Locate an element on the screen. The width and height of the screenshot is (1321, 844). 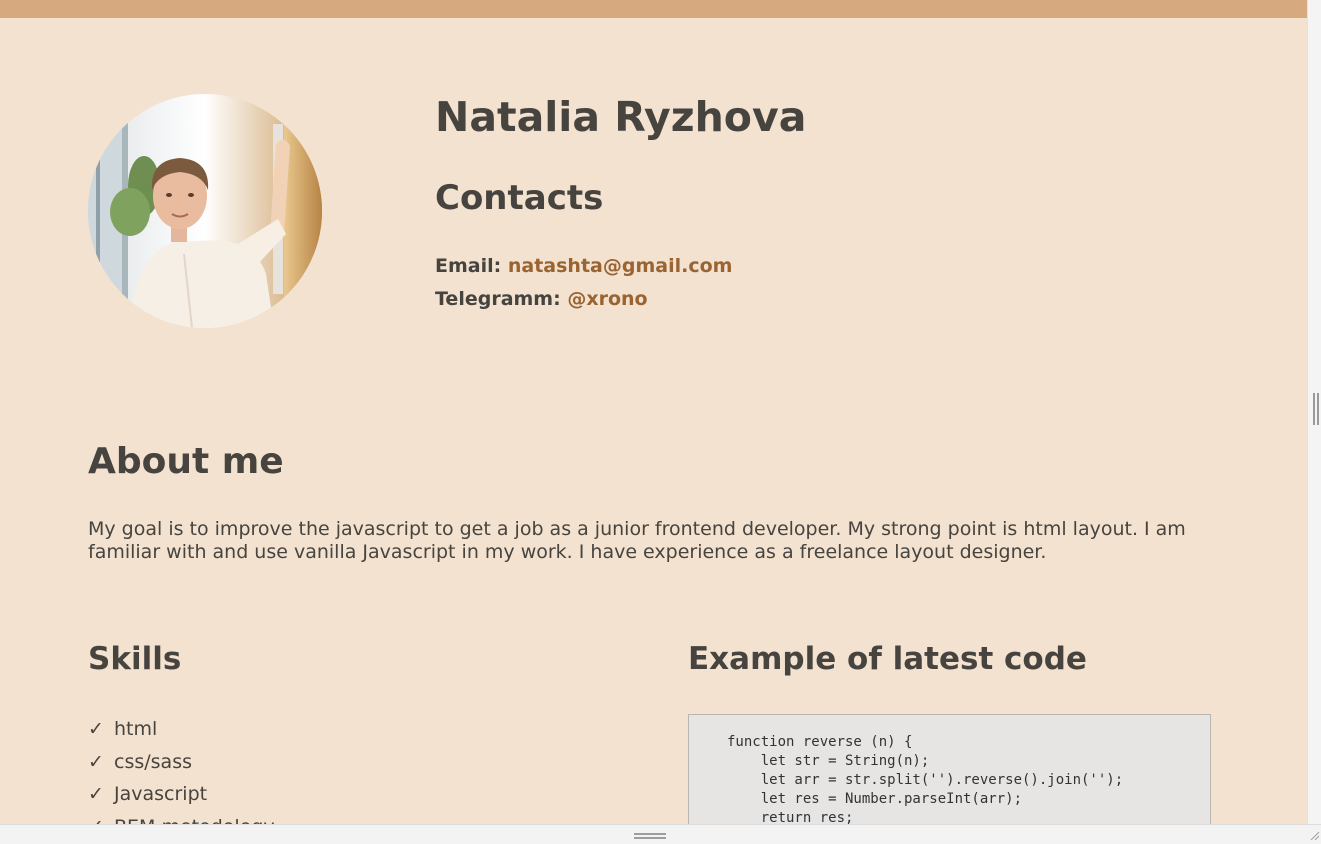
telegram-line: Telegramm: @xrono is located at coordinates (541, 299).